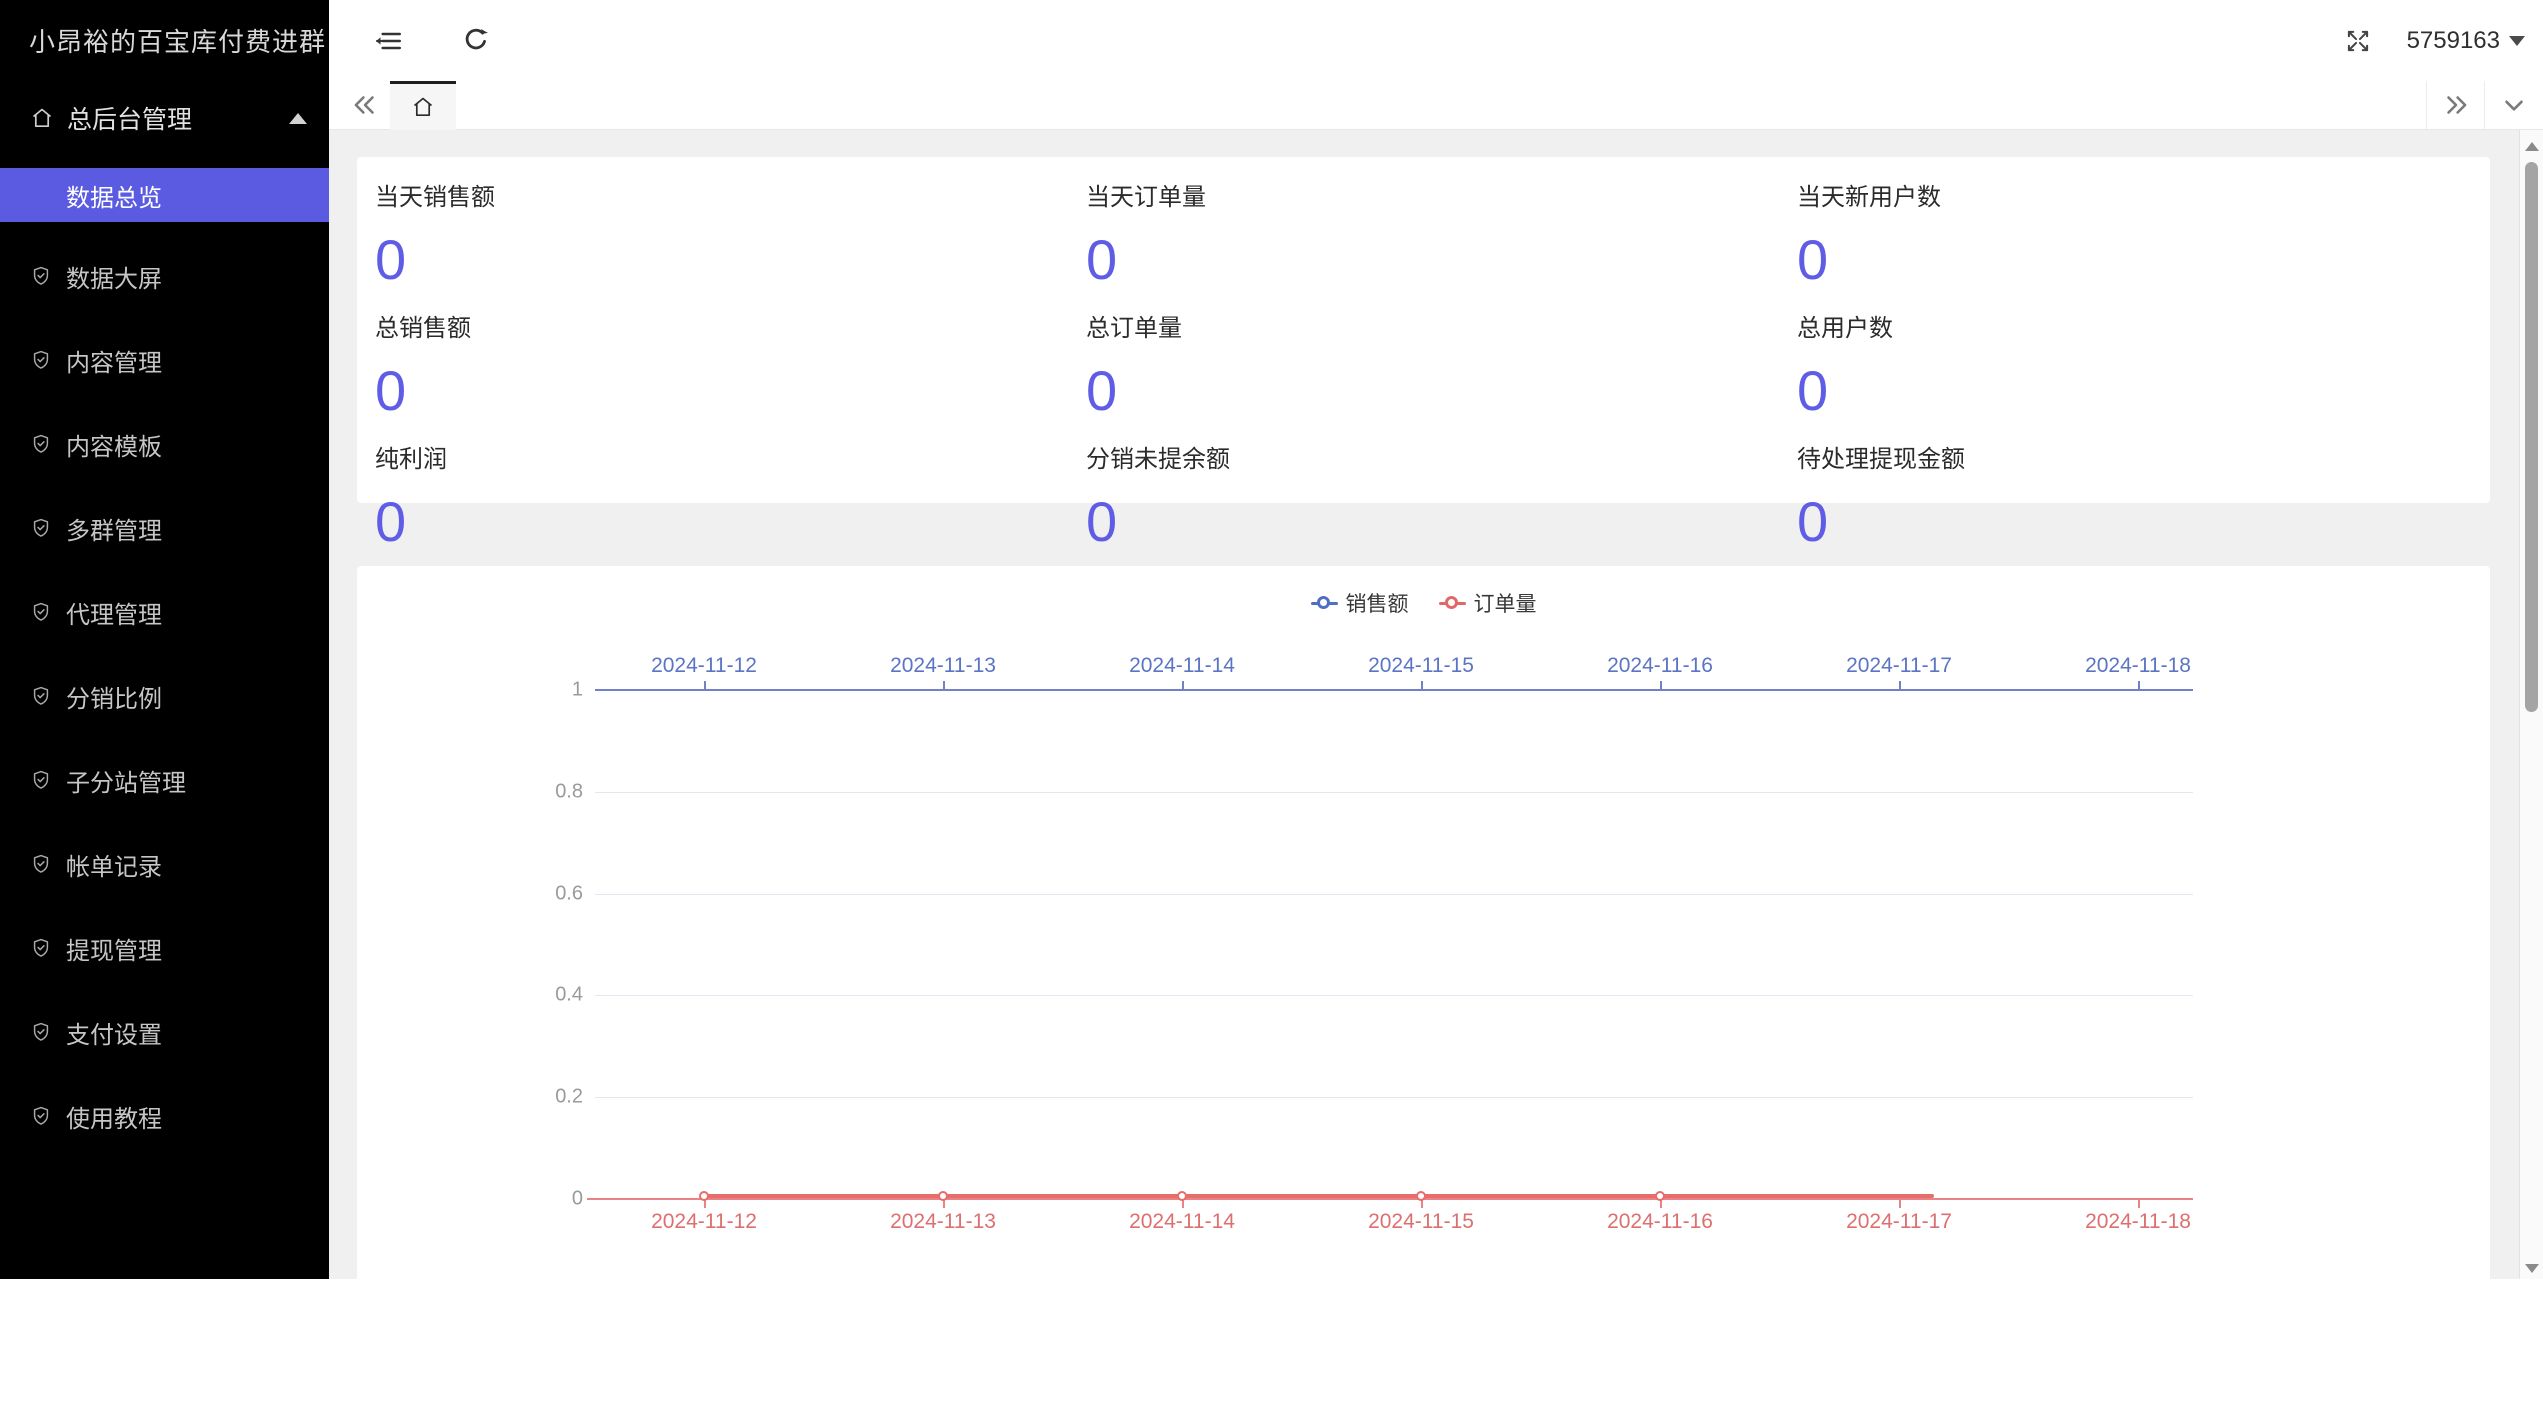 This screenshot has height=1409, width=2543. Describe the element at coordinates (1436, 40) in the screenshot. I see `topbar: 5759163` at that location.